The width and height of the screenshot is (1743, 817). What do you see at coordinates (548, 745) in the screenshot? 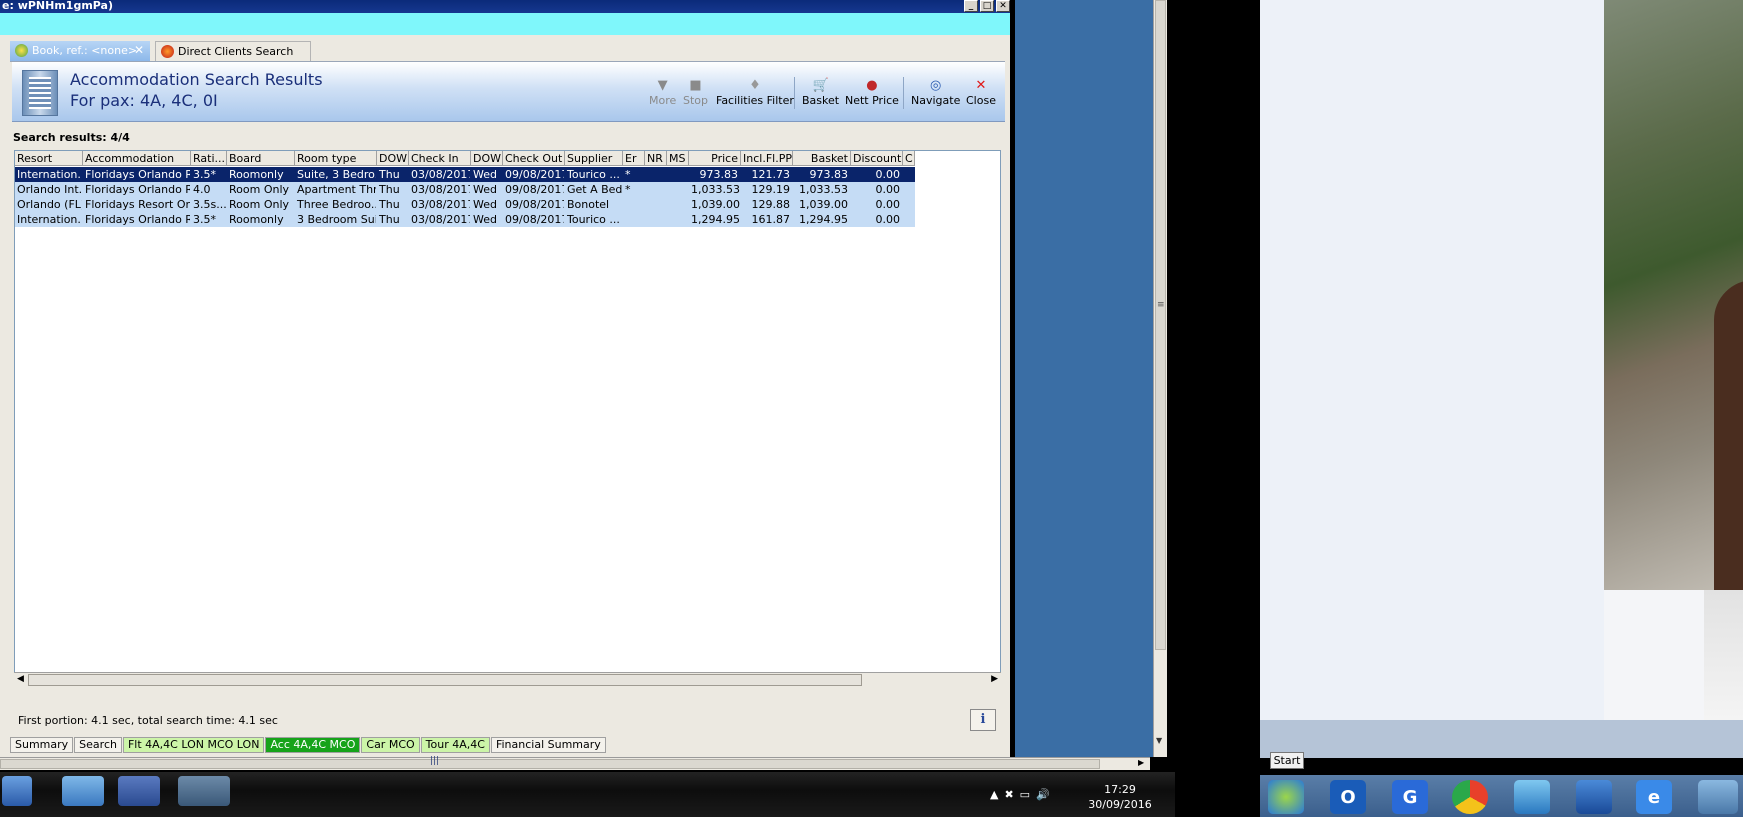
I see `tab-financial-summary: Financial Summary` at bounding box center [548, 745].